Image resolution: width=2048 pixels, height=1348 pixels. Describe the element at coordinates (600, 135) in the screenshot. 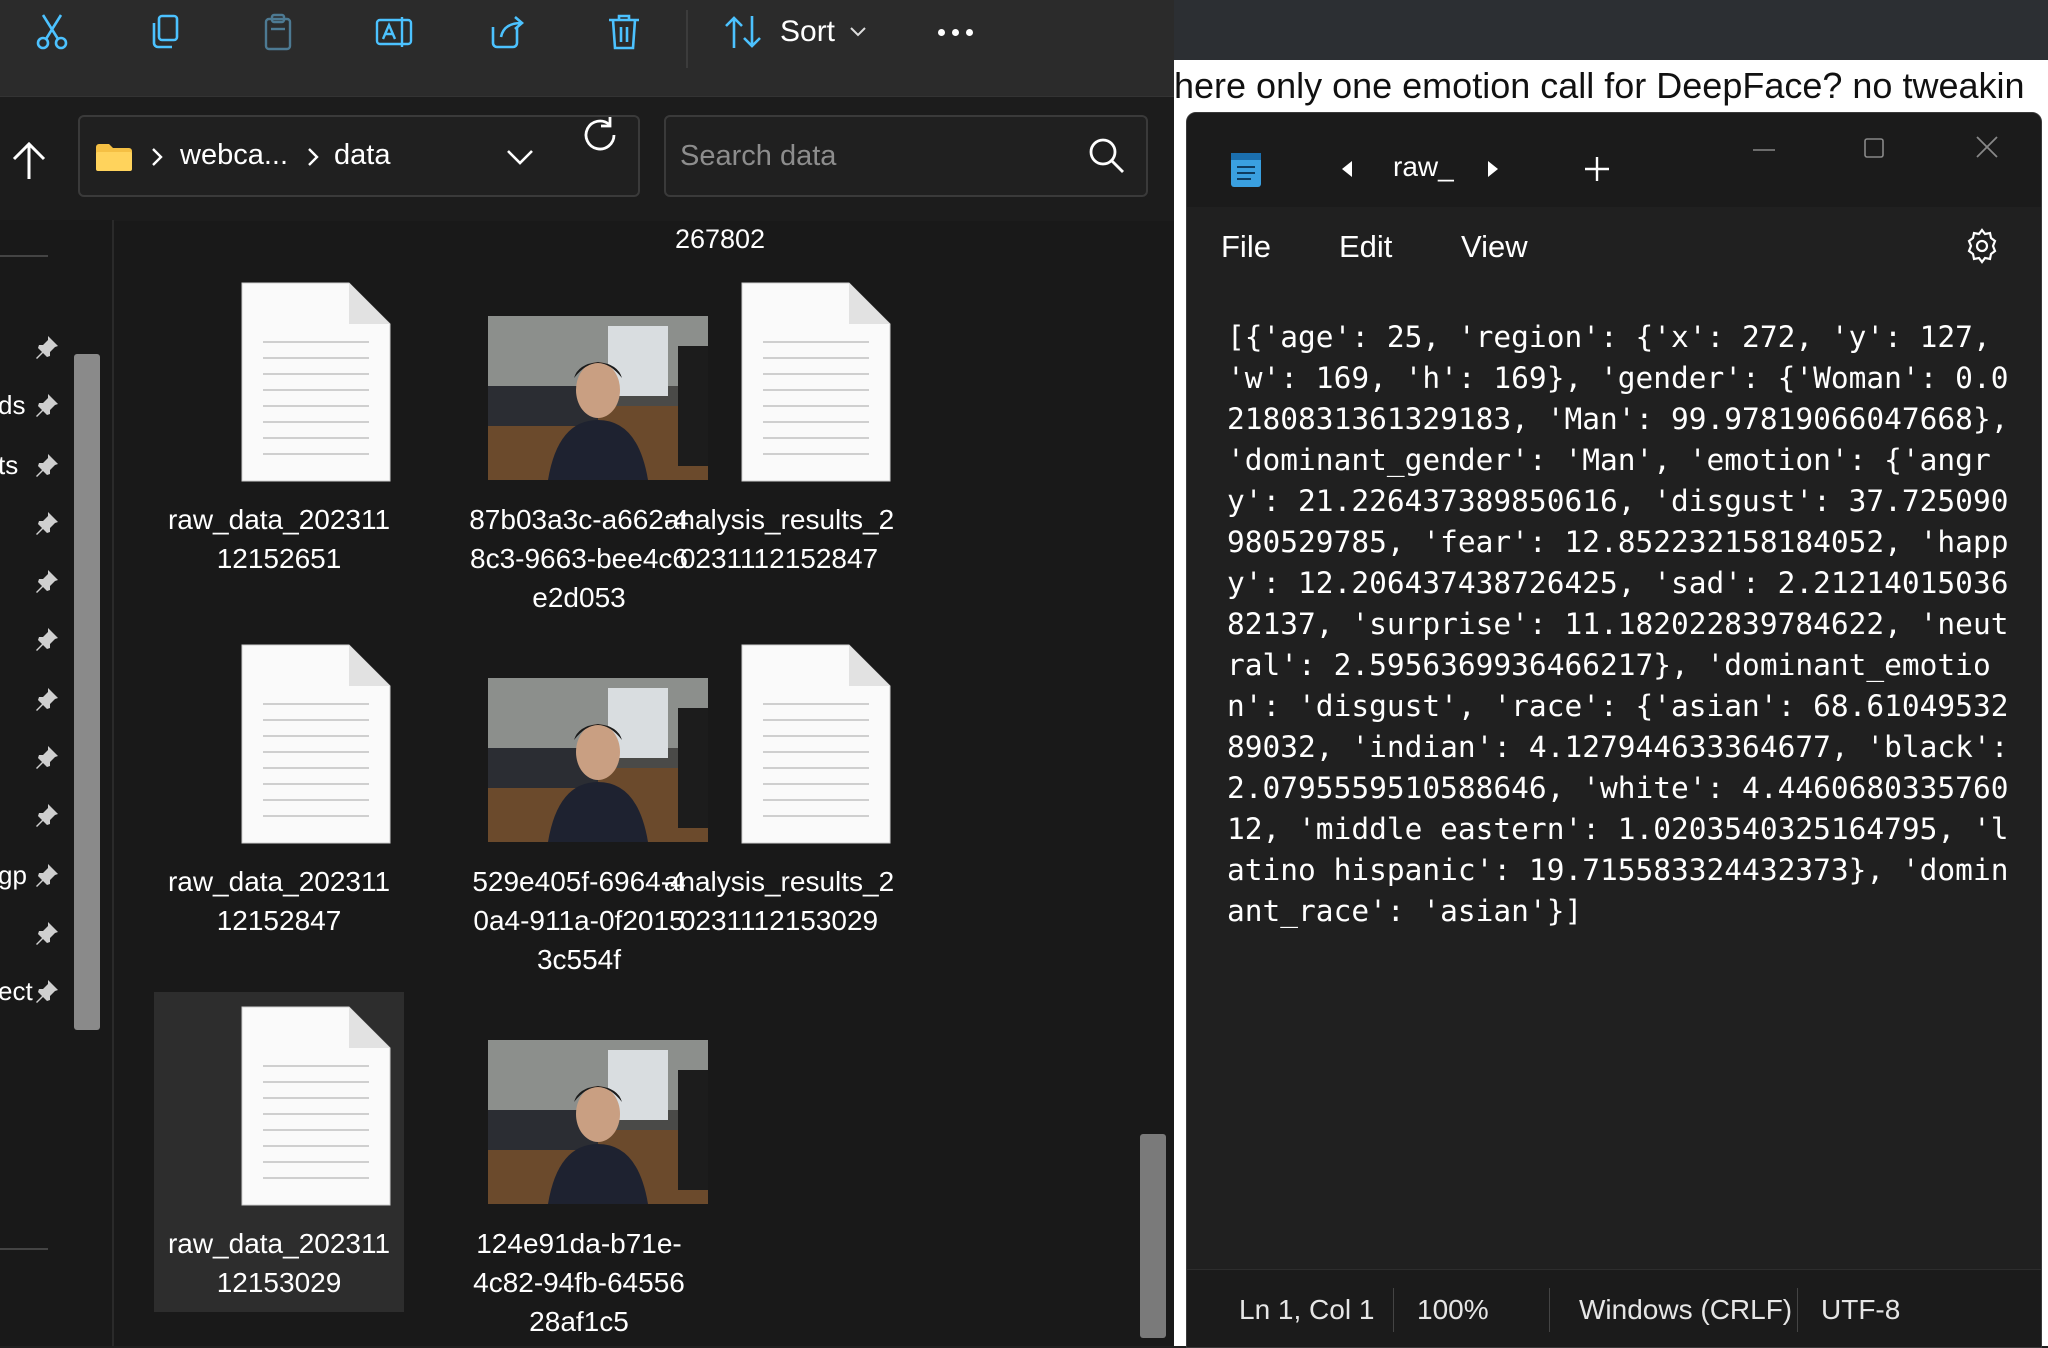

I see `refresh-icon` at that location.